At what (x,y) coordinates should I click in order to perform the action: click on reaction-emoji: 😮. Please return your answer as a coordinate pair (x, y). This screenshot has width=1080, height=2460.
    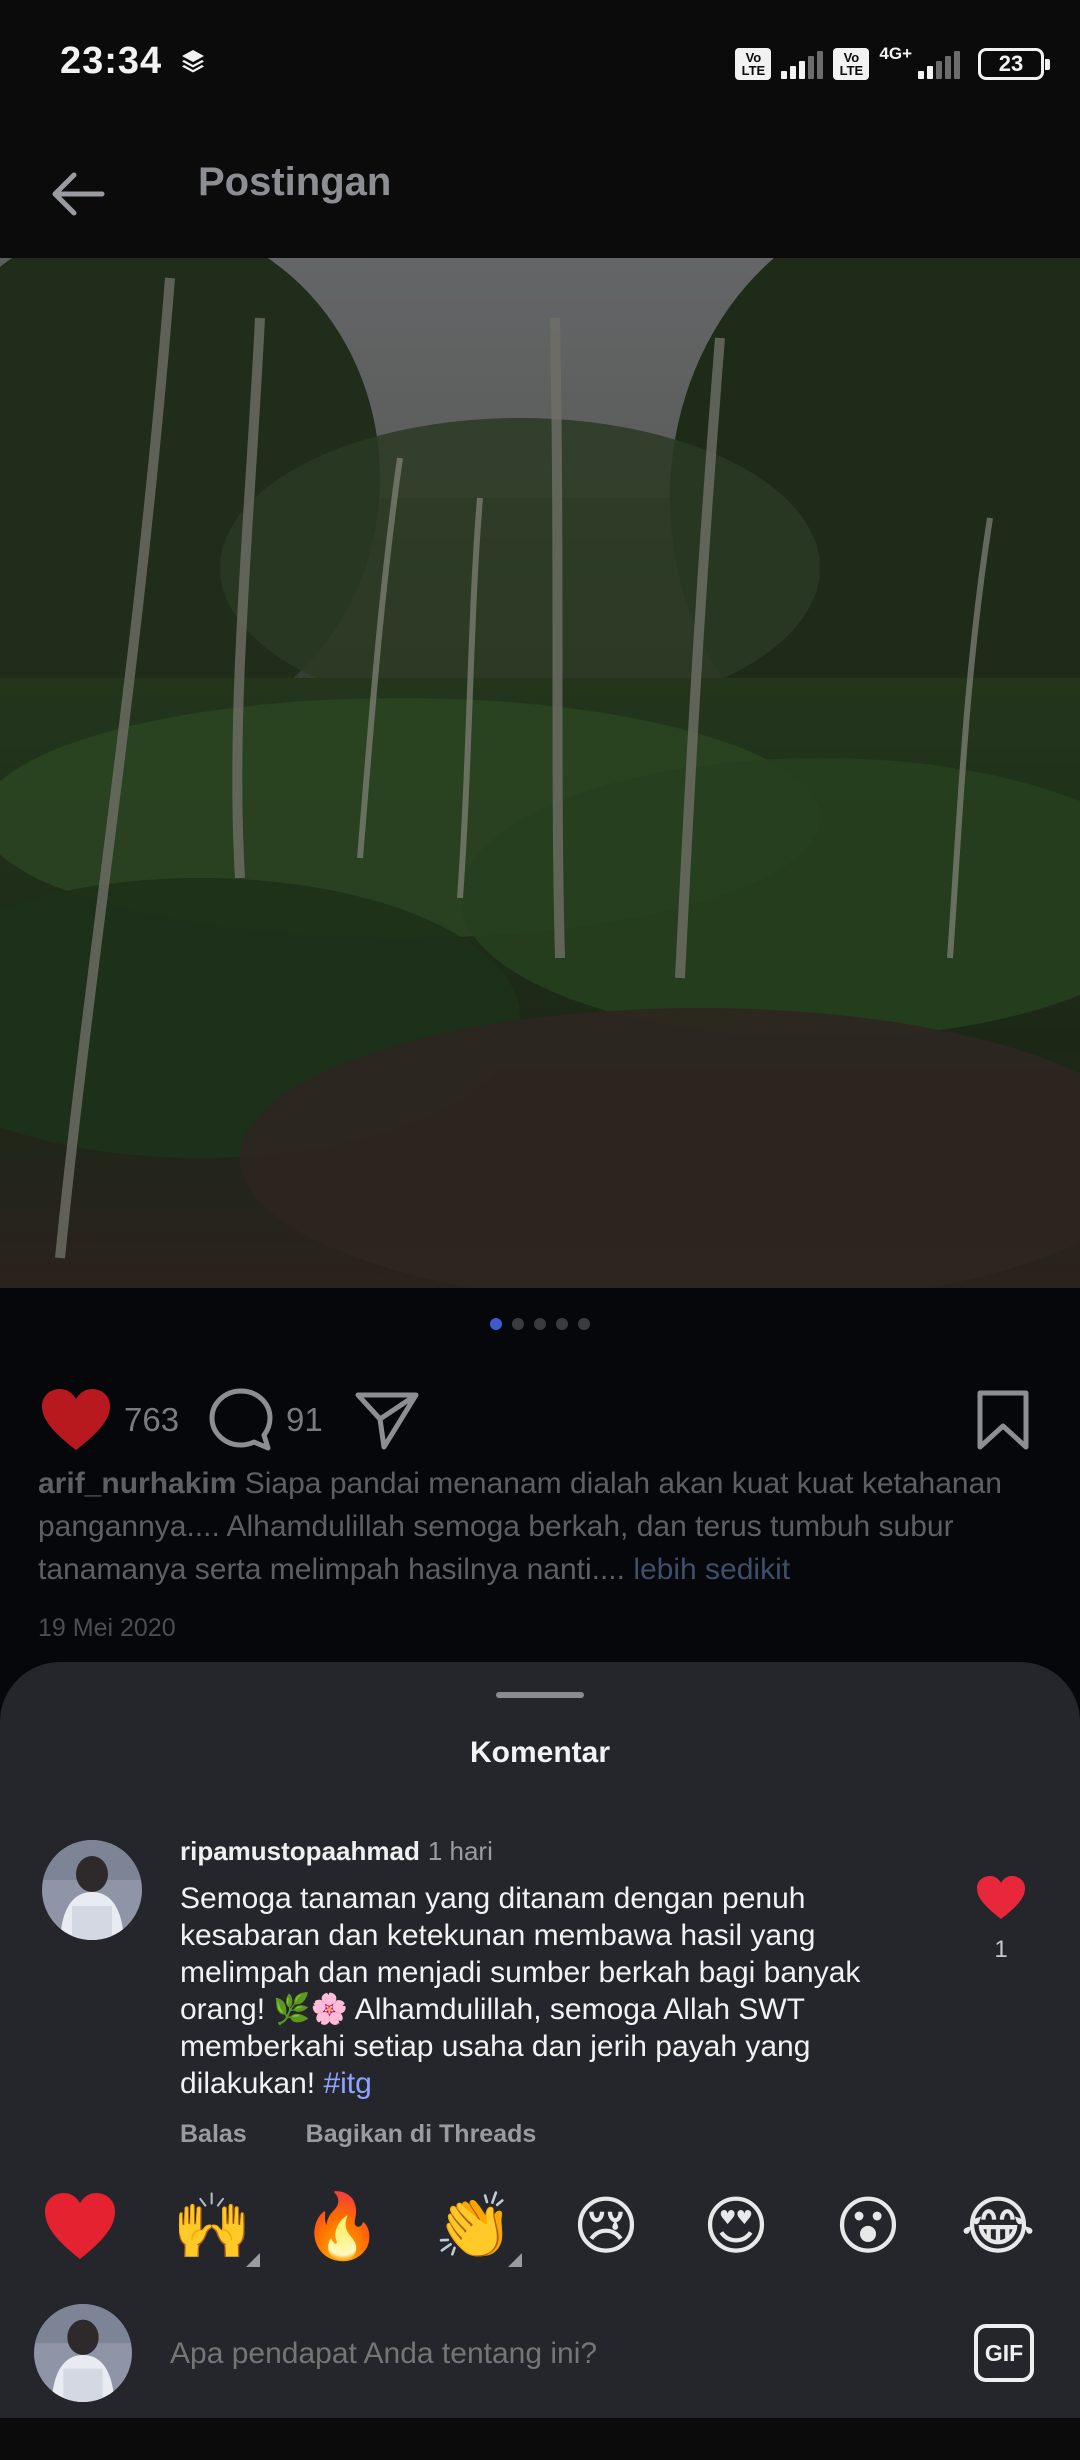
    Looking at the image, I should click on (868, 2227).